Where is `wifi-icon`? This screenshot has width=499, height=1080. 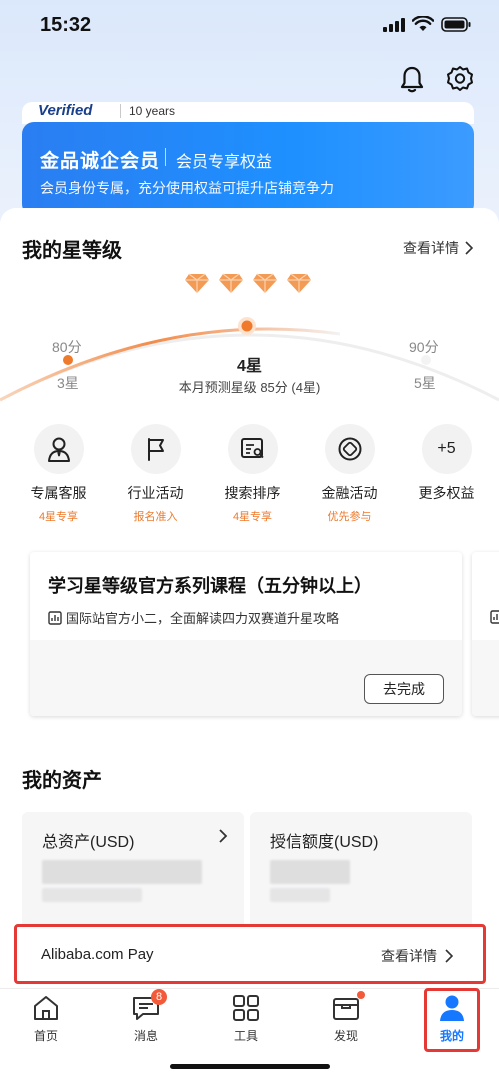
wifi-icon is located at coordinates (423, 23).